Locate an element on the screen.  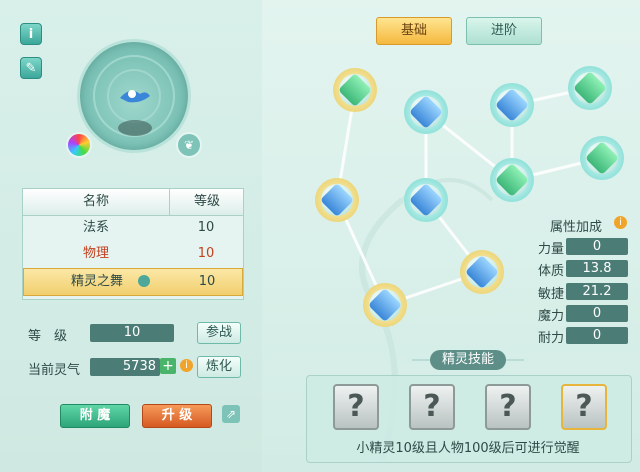
attr-label: 魔力 is located at coordinates (551, 316).